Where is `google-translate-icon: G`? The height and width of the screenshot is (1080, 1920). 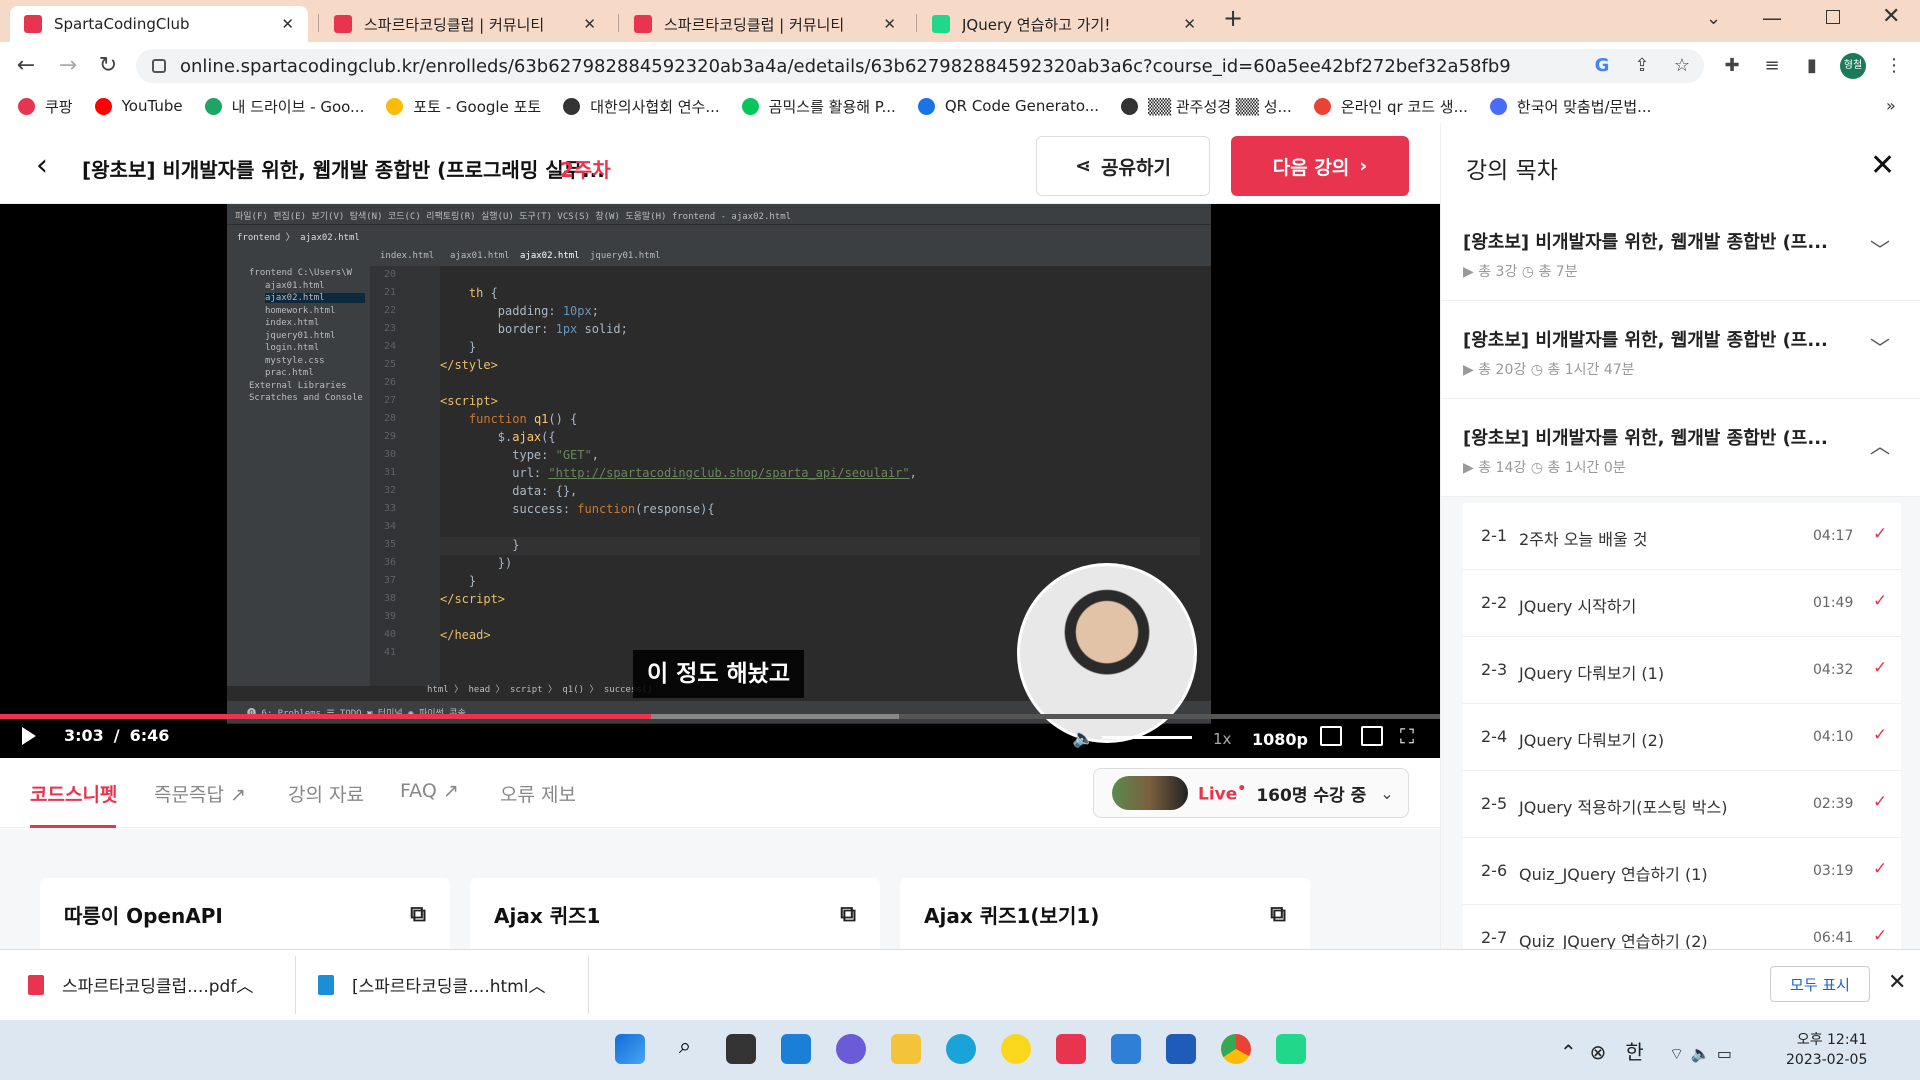
google-translate-icon: G is located at coordinates (1602, 66).